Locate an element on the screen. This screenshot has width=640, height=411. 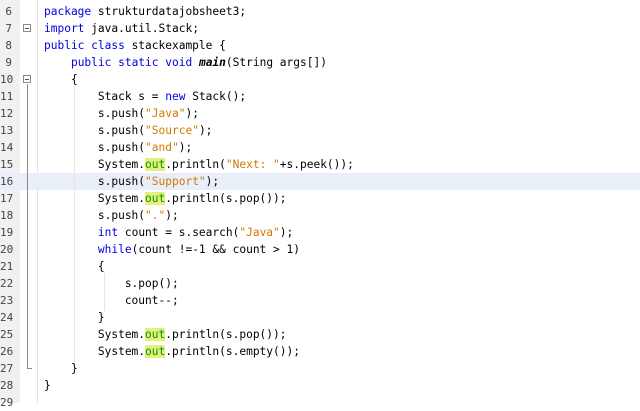
code-text: int count = s.search("Java"); is located at coordinates (168, 232).